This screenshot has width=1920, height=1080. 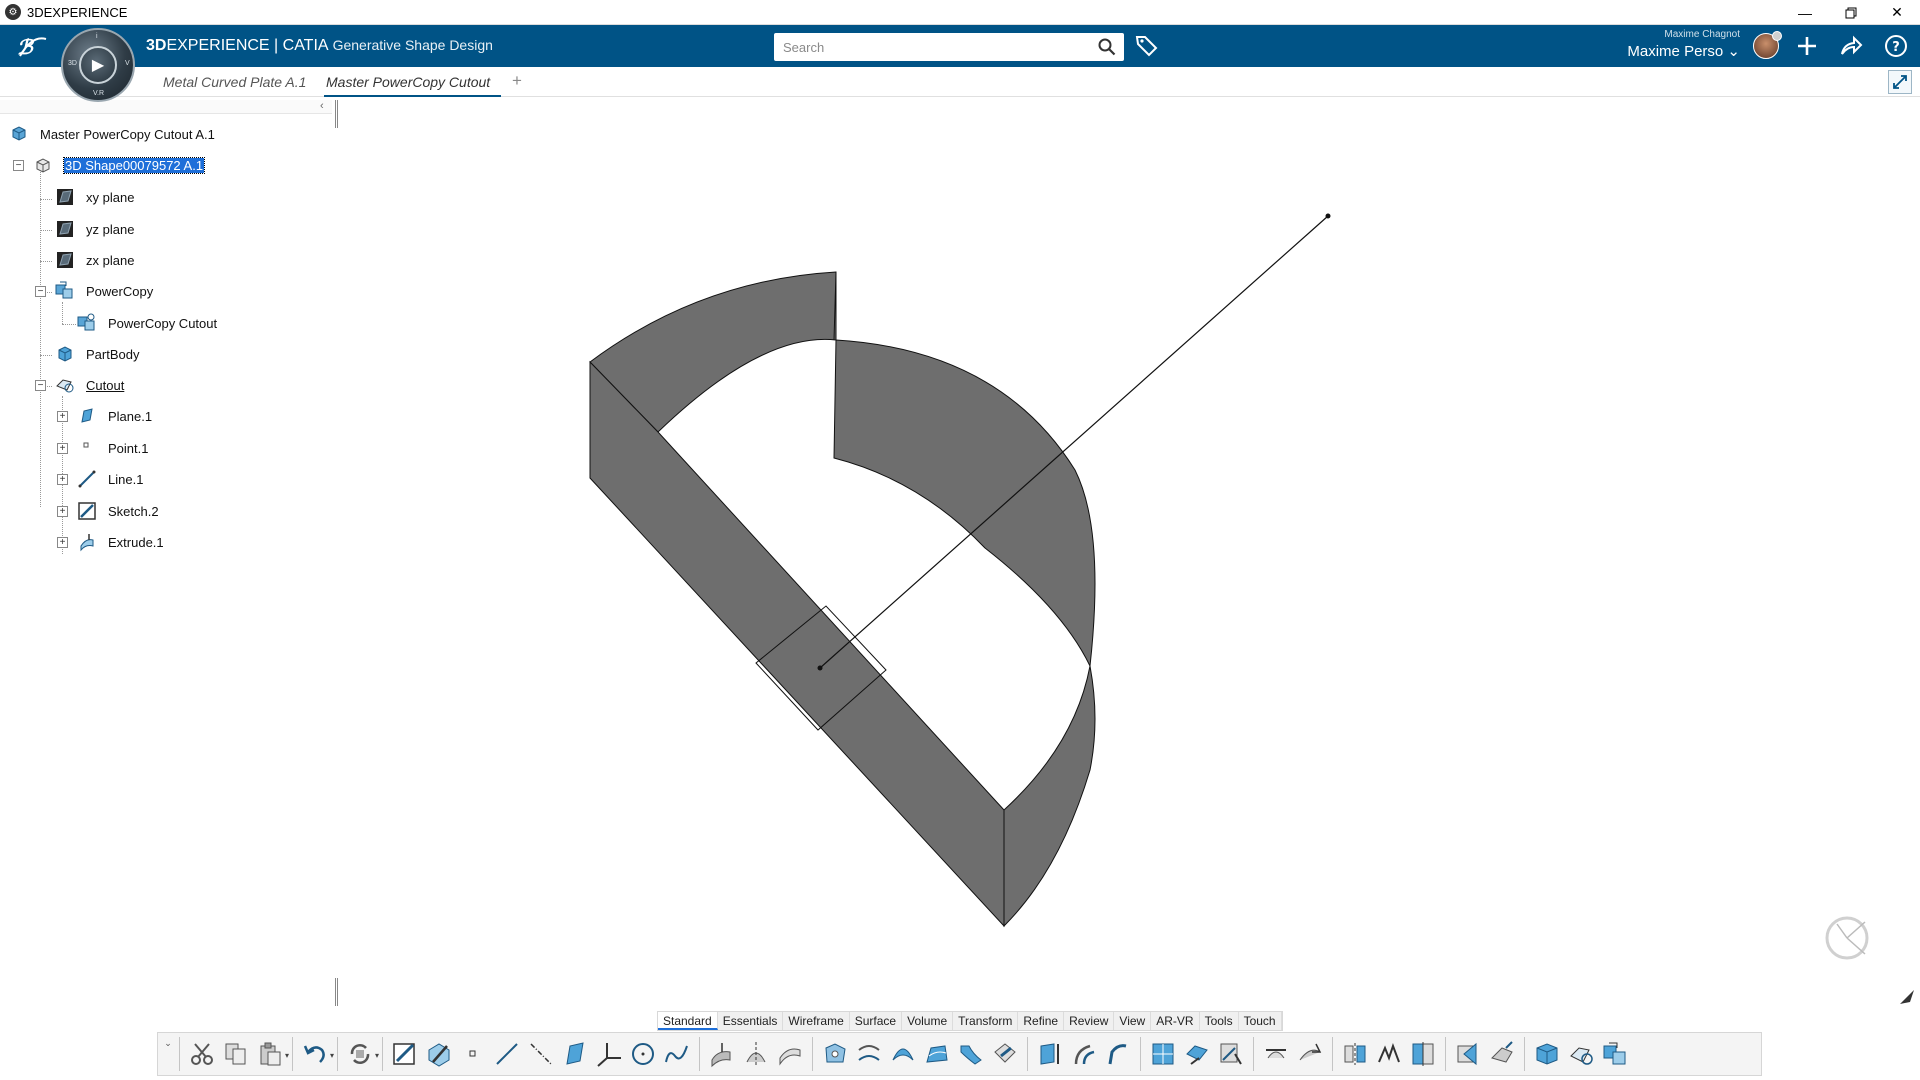 What do you see at coordinates (1147, 46) in the screenshot?
I see `tag-icon` at bounding box center [1147, 46].